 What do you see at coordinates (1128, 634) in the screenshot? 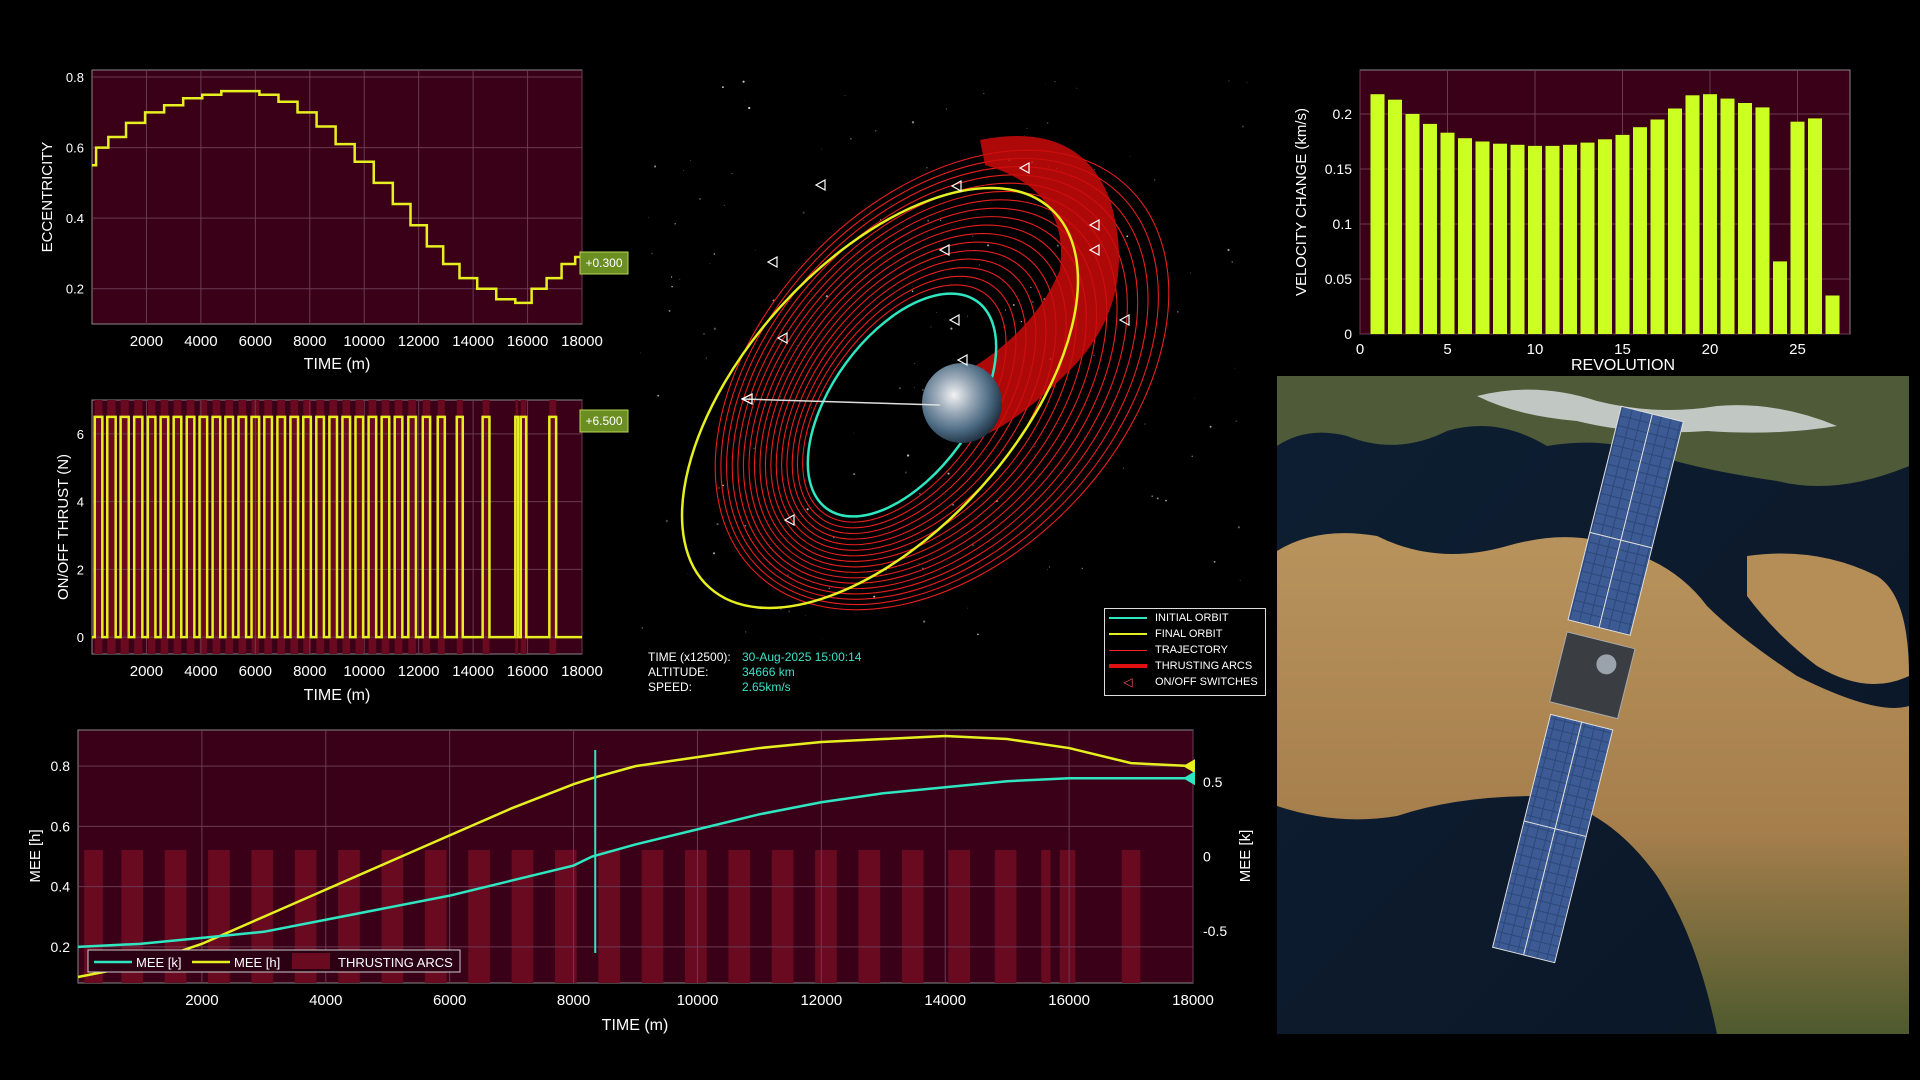
I see `legend-final-swatch` at bounding box center [1128, 634].